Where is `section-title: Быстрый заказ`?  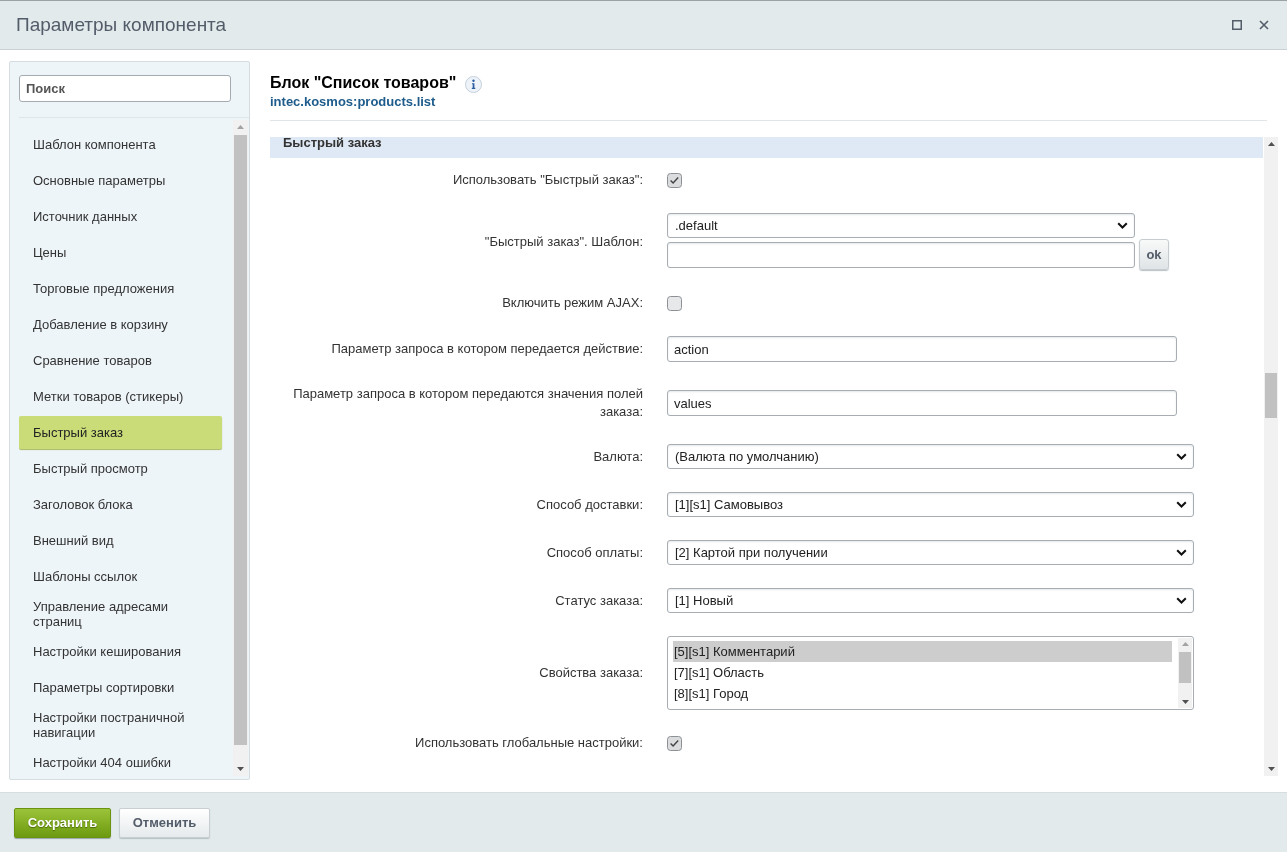
section-title: Быстрый заказ is located at coordinates (332, 143).